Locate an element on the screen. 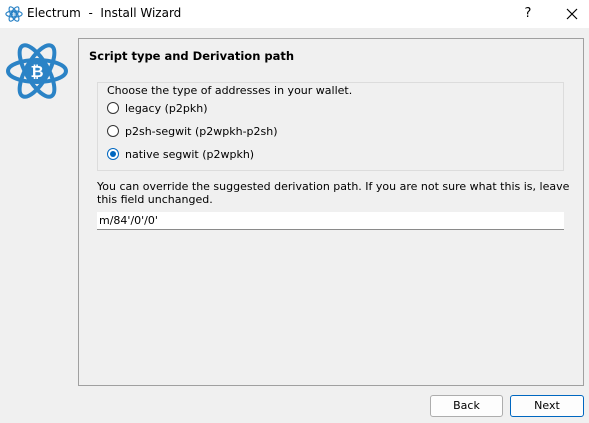 Image resolution: width=589 pixels, height=423 pixels. radio-label: p2sh-segwit (p2wpkh-p2sh) is located at coordinates (201, 131).